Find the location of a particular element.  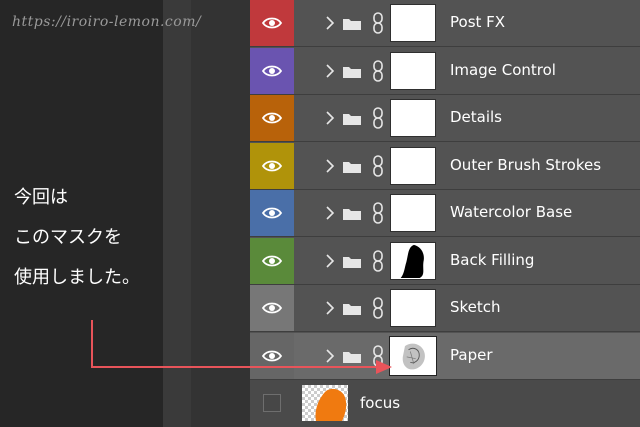

layer-thumbnail is located at coordinates (325, 403).